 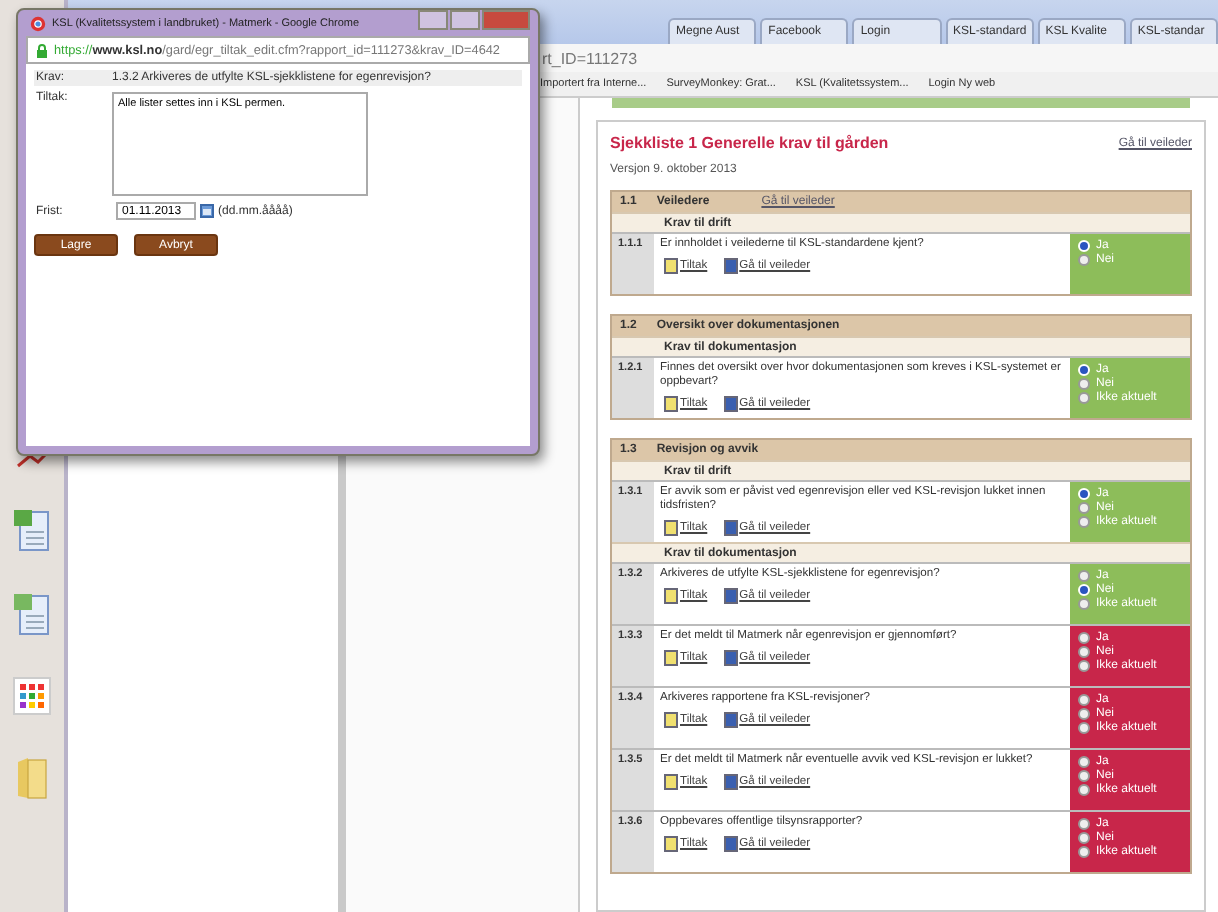 What do you see at coordinates (506, 20) in the screenshot?
I see `close-button` at bounding box center [506, 20].